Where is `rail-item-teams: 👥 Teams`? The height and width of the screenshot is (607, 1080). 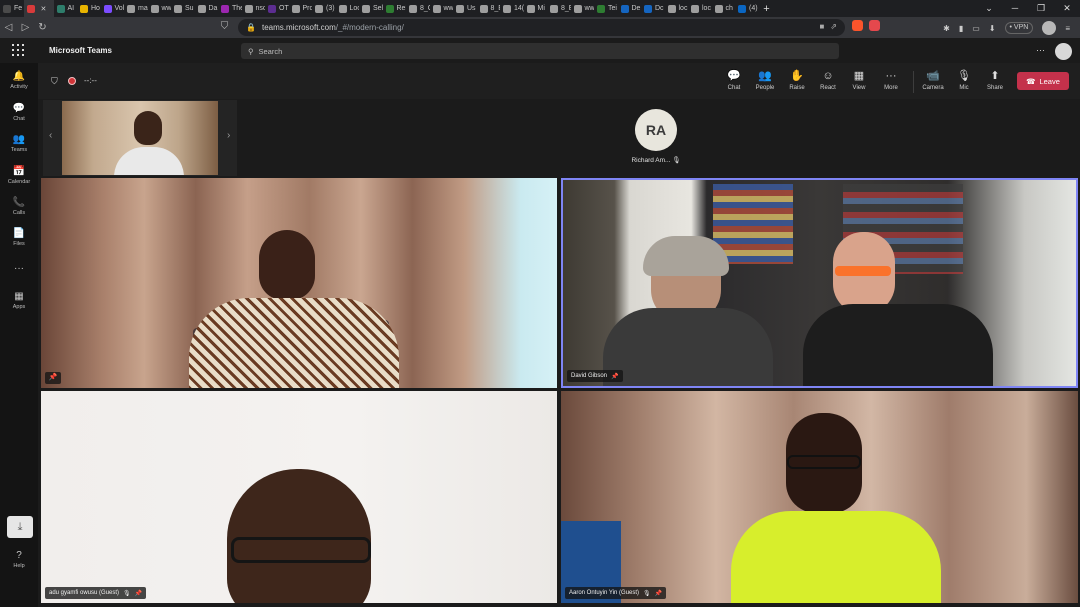 rail-item-teams: 👥 Teams is located at coordinates (19, 143).